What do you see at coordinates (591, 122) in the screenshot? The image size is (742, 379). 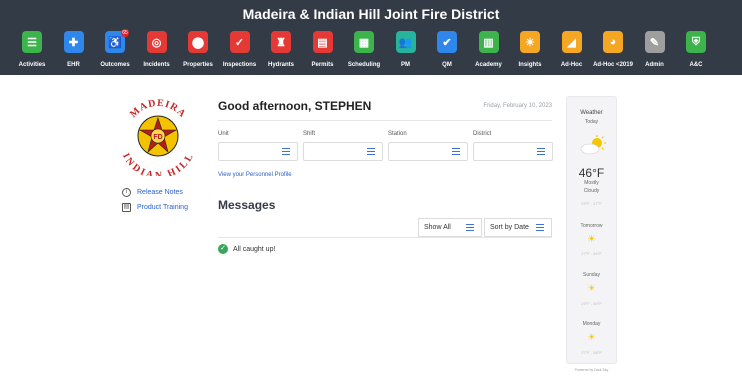 I see `weather-today-label: Today` at bounding box center [591, 122].